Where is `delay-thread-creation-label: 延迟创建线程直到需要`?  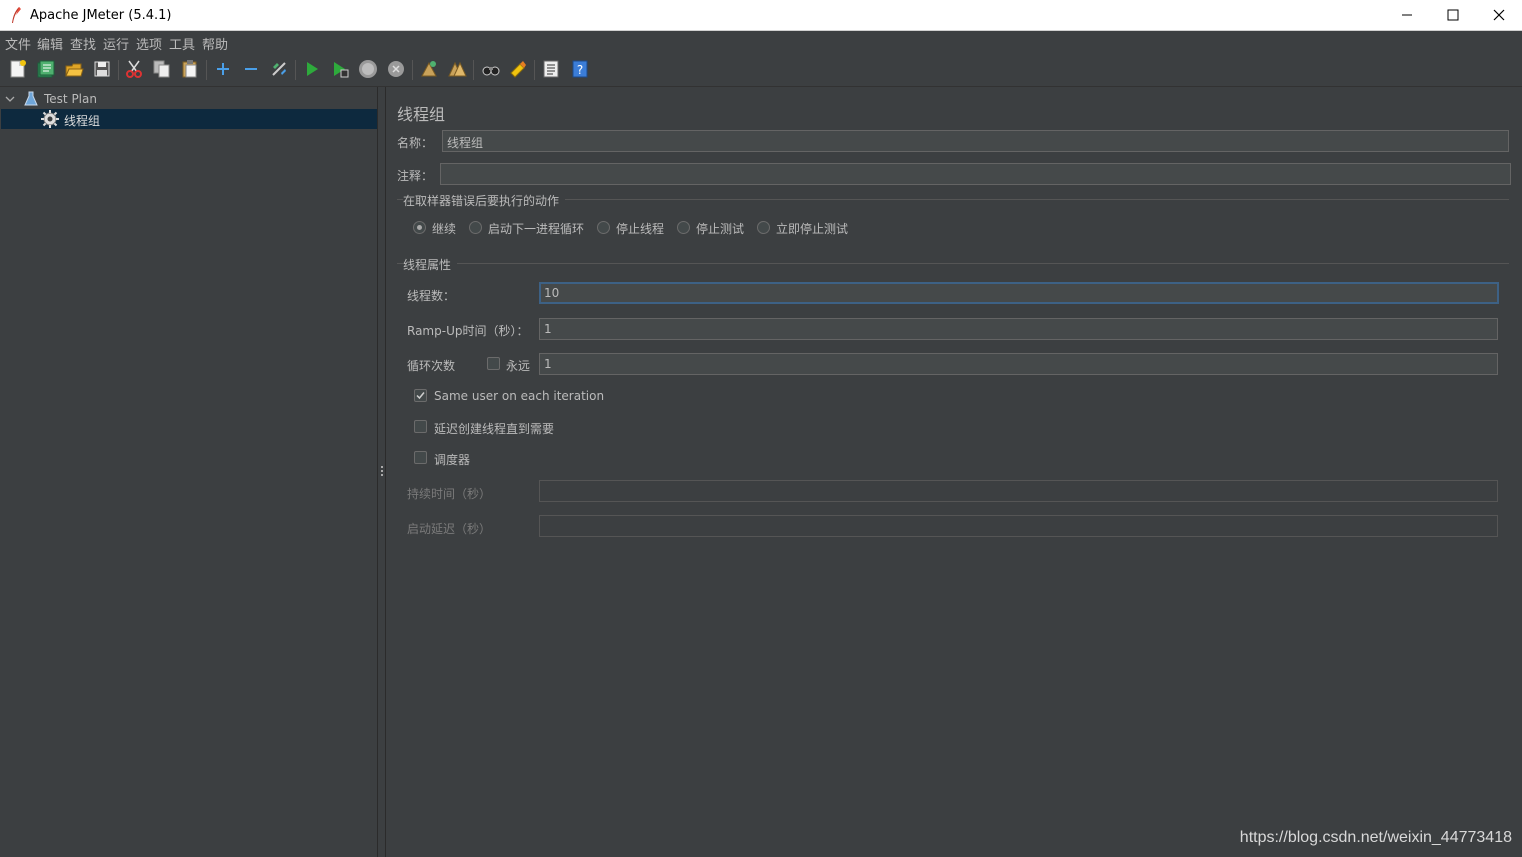
delay-thread-creation-label: 延迟创建线程直到需要 is located at coordinates (494, 429).